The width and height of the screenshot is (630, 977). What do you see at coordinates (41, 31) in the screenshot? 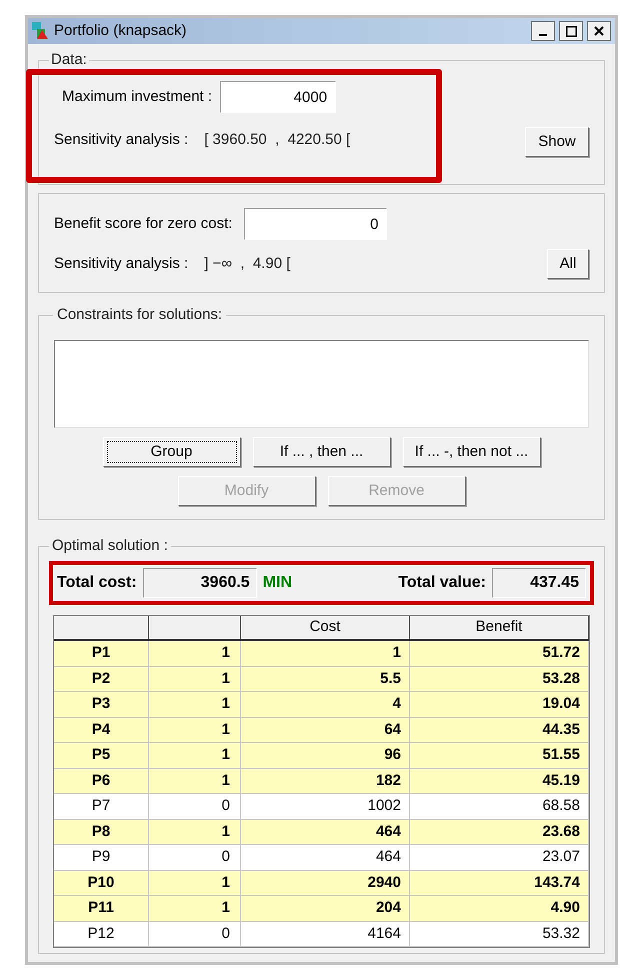
I see `app-icon` at bounding box center [41, 31].